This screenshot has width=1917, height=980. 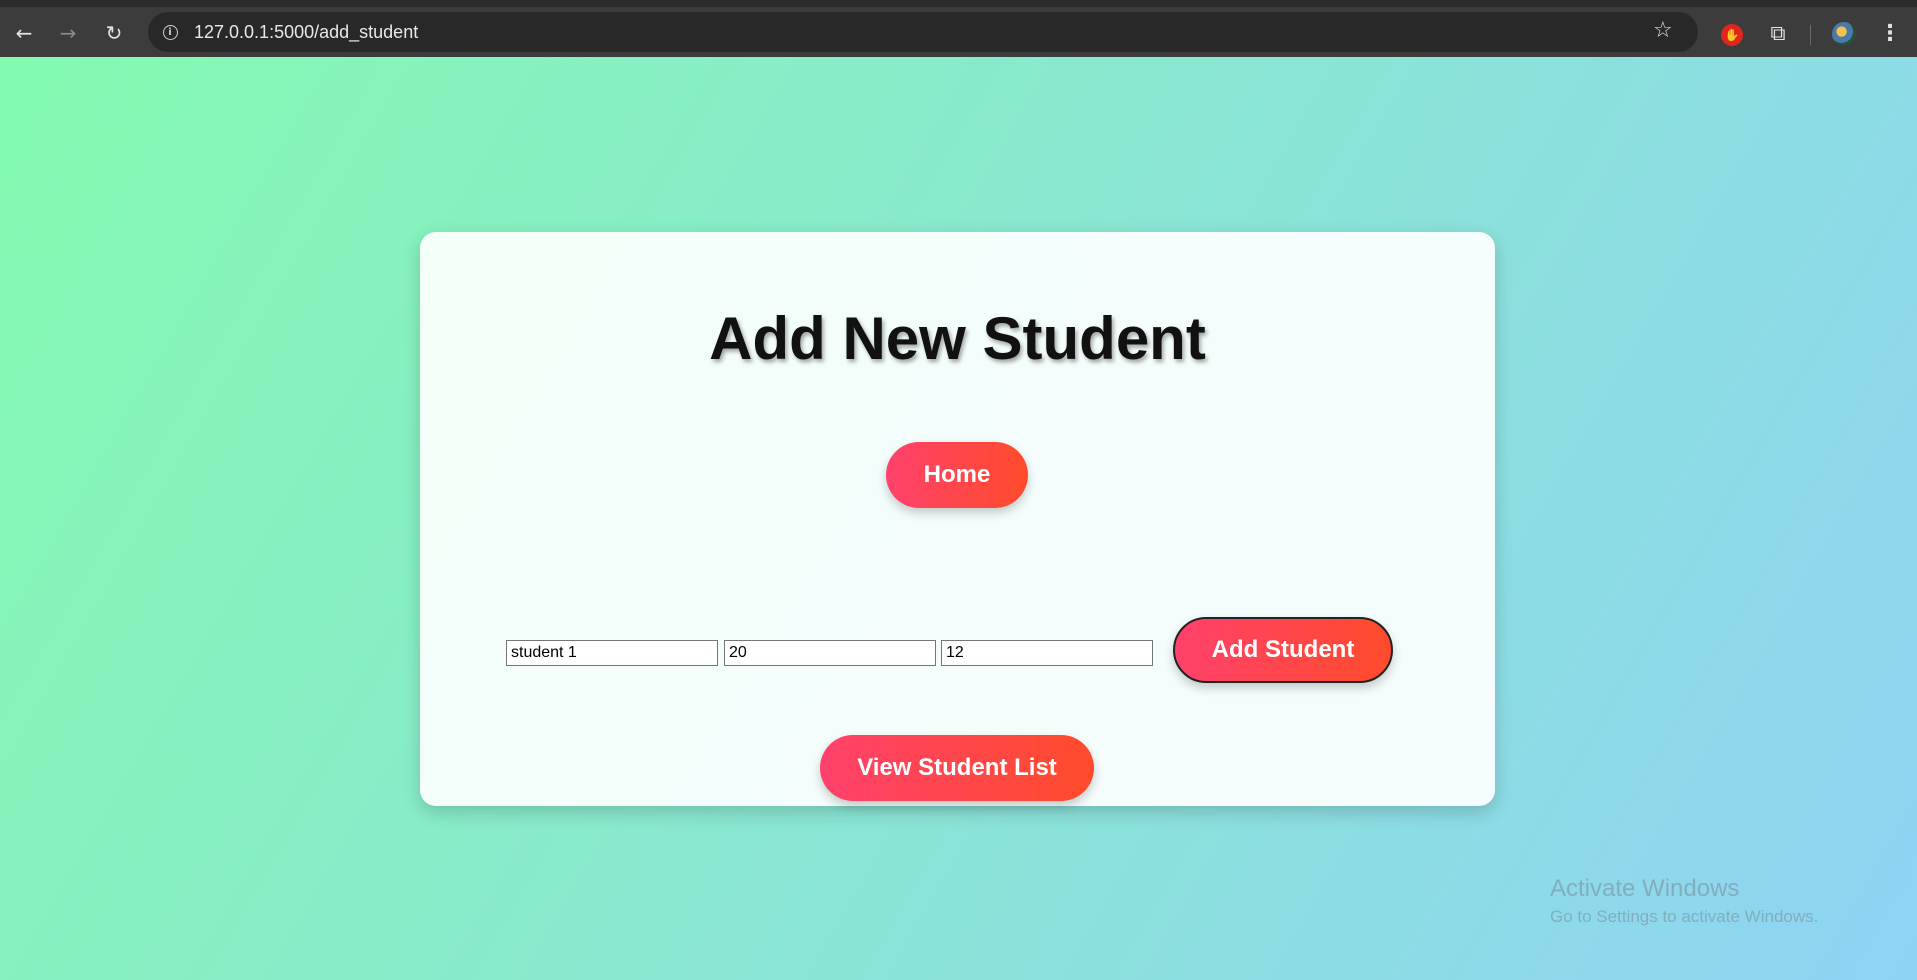 I want to click on back-button: ←, so click(x=24, y=33).